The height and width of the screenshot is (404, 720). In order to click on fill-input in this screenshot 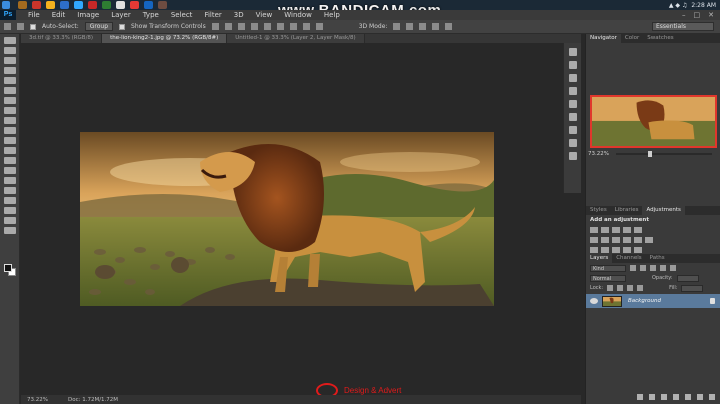, I will do `click(692, 288)`.